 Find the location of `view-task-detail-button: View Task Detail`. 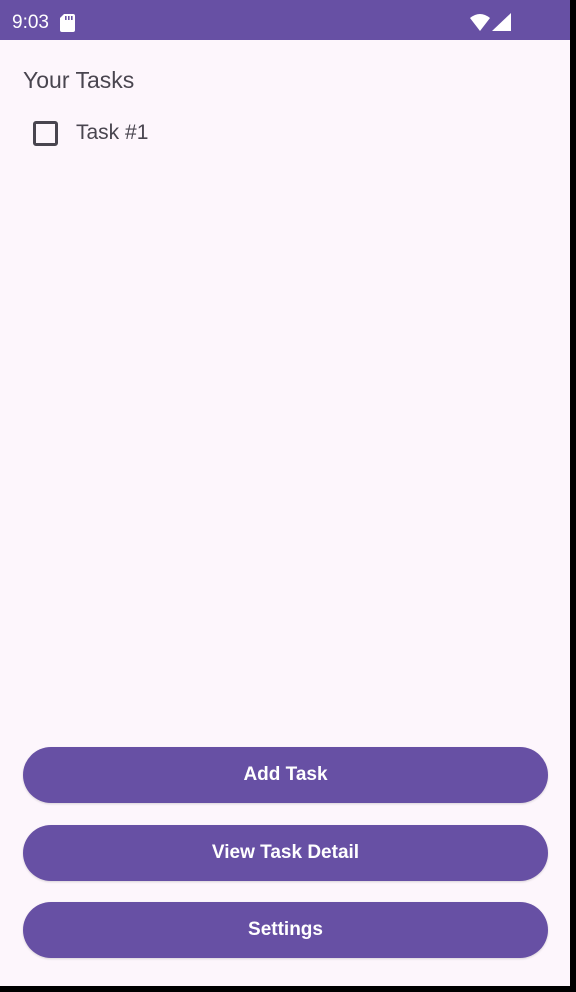

view-task-detail-button: View Task Detail is located at coordinates (285, 853).